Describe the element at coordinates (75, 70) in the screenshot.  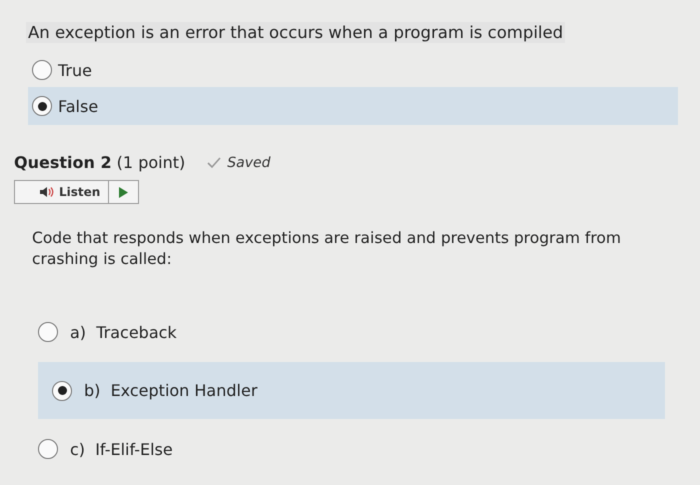
I see `option-label: True` at that location.